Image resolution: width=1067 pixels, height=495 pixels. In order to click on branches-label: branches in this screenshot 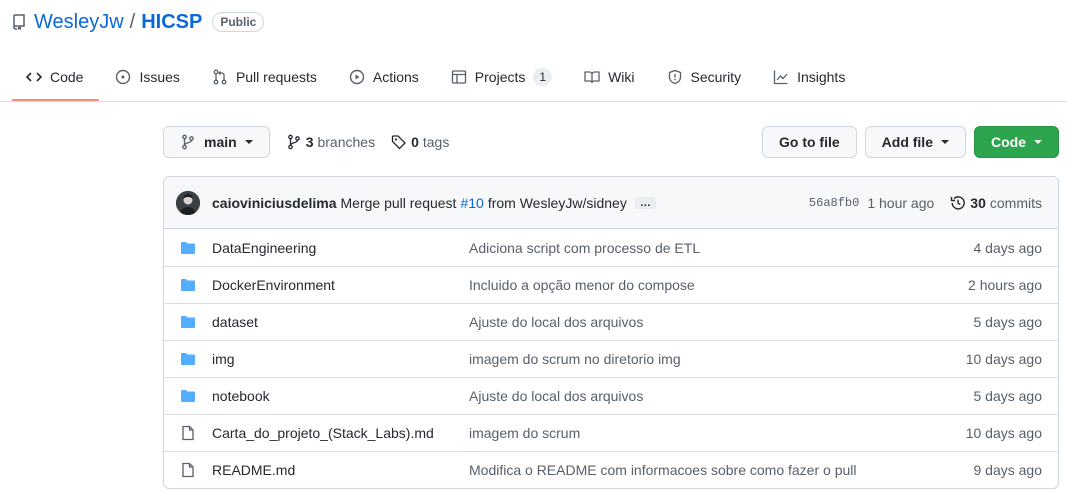, I will do `click(346, 142)`.